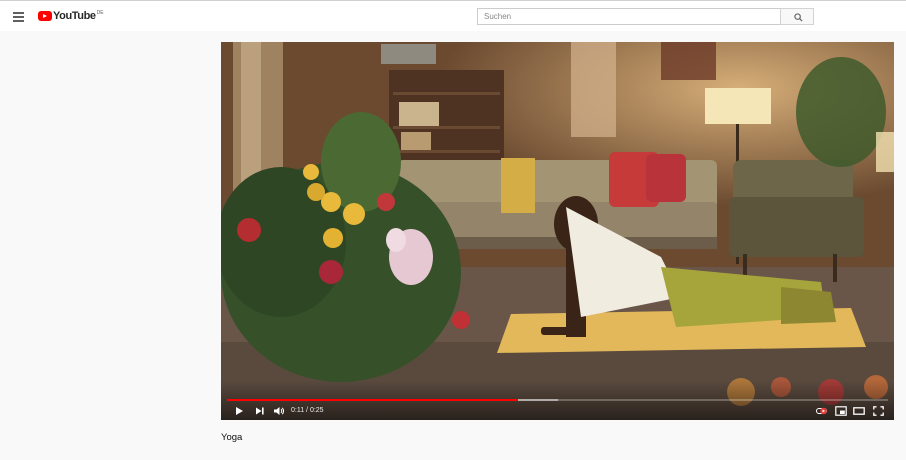 Image resolution: width=906 pixels, height=460 pixels. I want to click on youtube-logo: YouTube DE, so click(71, 17).